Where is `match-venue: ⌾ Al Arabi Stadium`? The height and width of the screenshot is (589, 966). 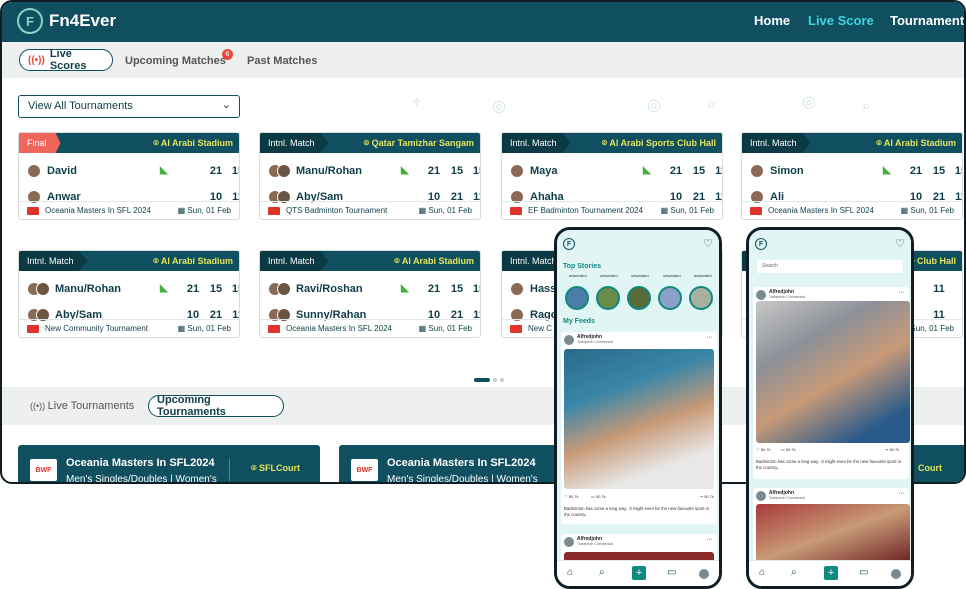 match-venue: ⌾ Al Arabi Stadium is located at coordinates (916, 143).